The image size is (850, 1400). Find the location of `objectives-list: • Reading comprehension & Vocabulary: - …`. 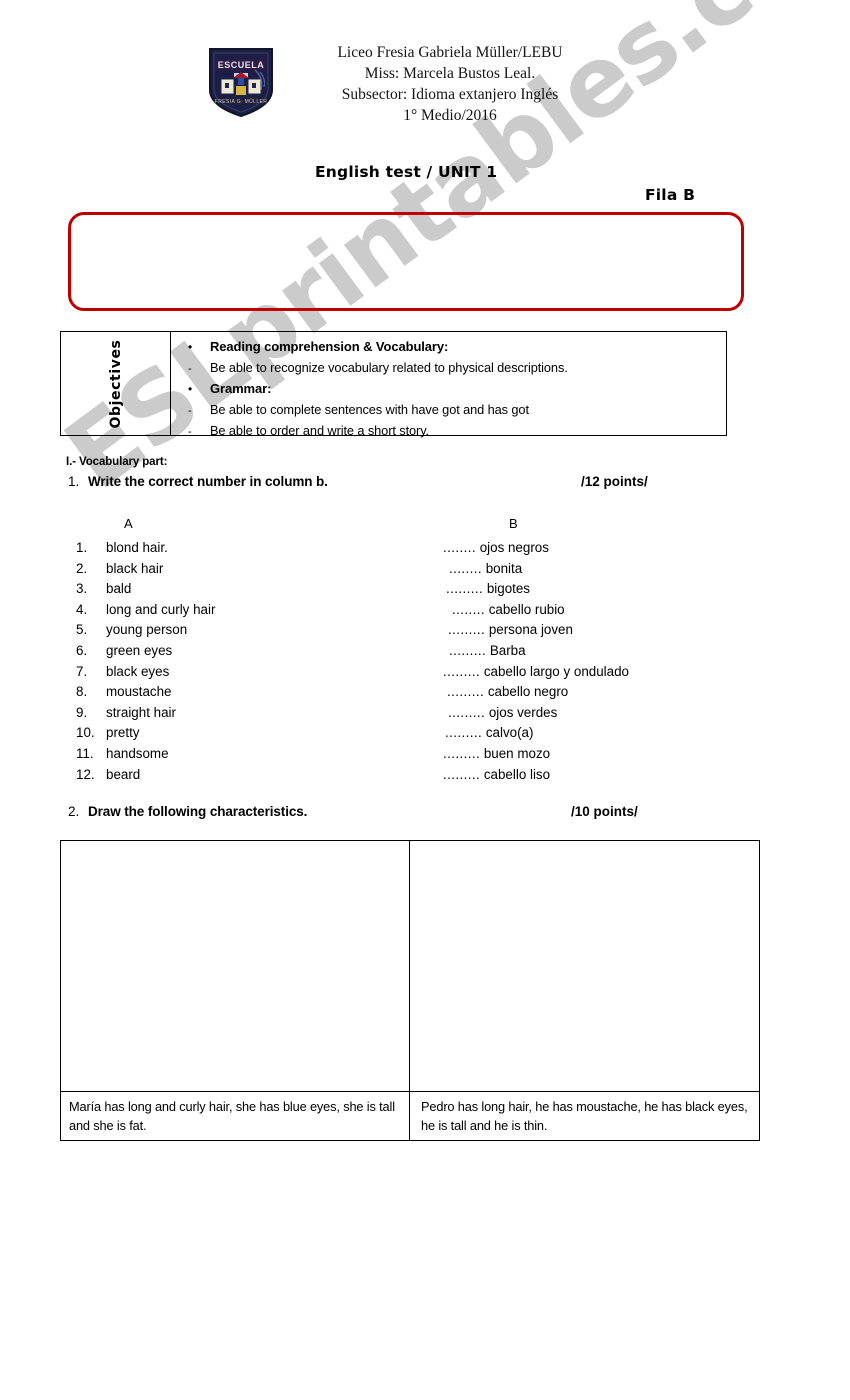

objectives-list: • Reading comprehension & Vocabulary: - … is located at coordinates (448, 385).